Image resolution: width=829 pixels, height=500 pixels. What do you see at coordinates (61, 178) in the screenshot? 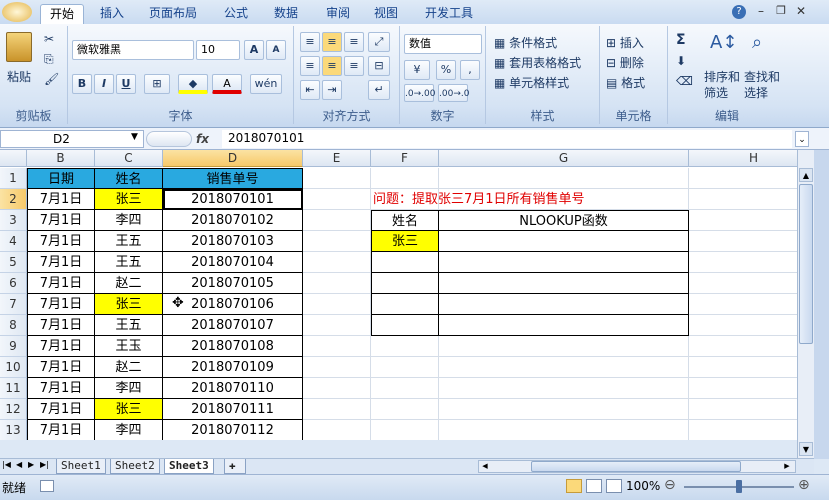
I see `table-header-date: 日期` at bounding box center [61, 178].